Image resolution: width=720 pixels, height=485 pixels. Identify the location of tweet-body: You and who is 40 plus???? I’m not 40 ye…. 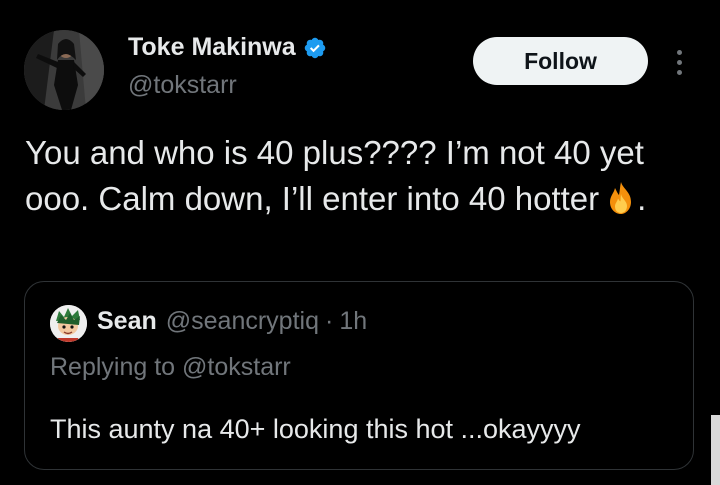
(334, 175).